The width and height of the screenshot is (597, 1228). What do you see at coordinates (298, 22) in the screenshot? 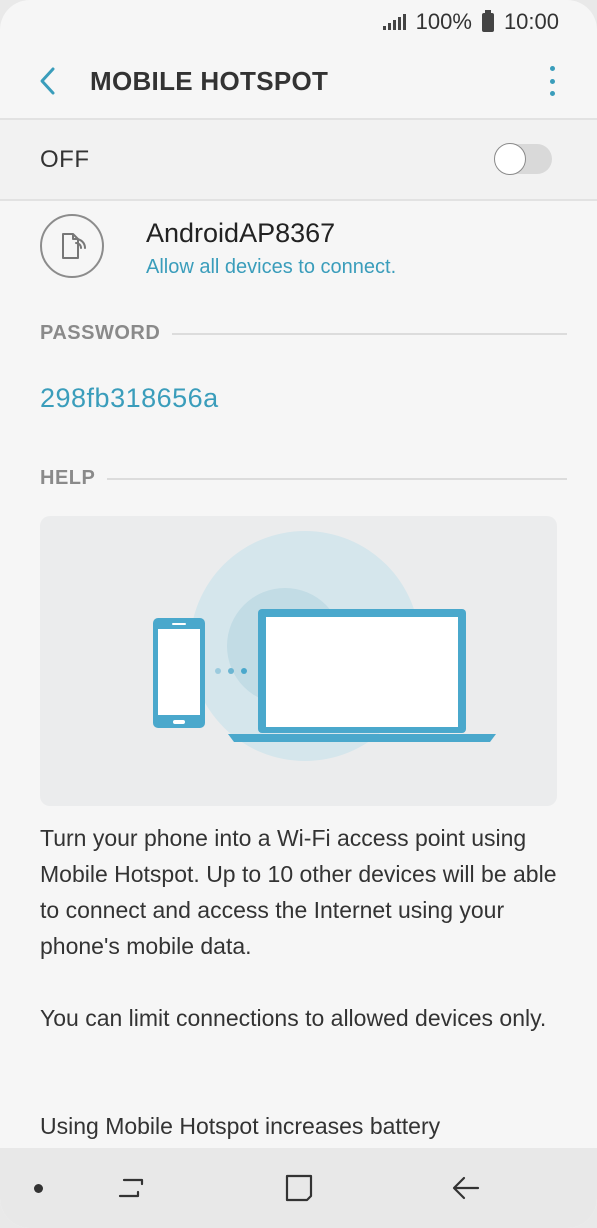
I see `status-bar: 100% 10:00` at bounding box center [298, 22].